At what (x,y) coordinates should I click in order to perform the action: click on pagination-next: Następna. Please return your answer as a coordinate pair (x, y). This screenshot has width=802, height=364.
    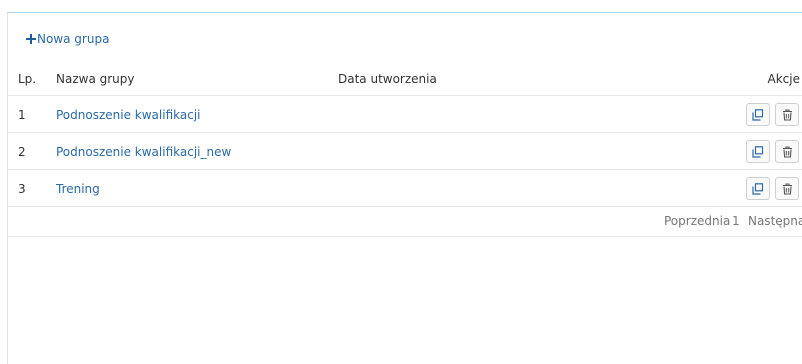
    Looking at the image, I should click on (775, 221).